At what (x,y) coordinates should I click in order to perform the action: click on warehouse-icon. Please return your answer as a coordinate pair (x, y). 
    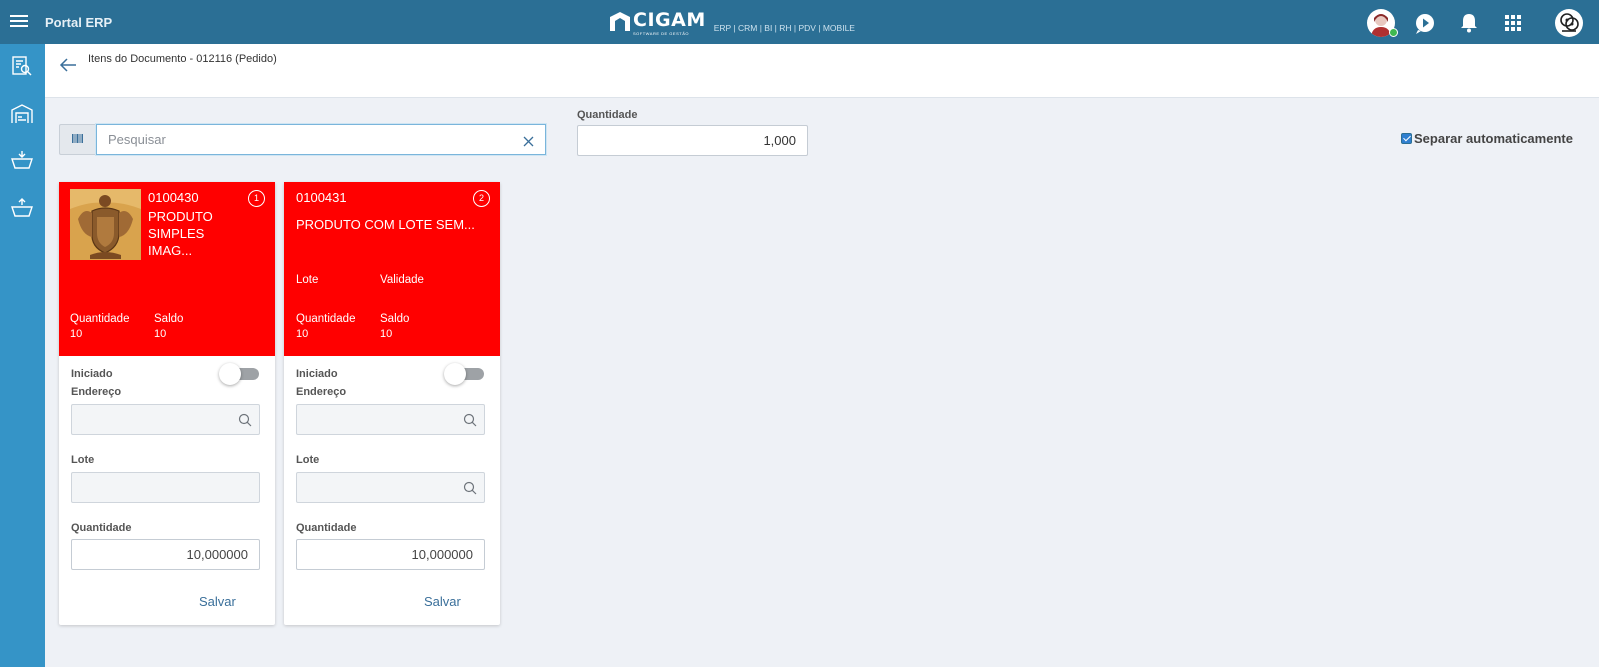
    Looking at the image, I should click on (22, 114).